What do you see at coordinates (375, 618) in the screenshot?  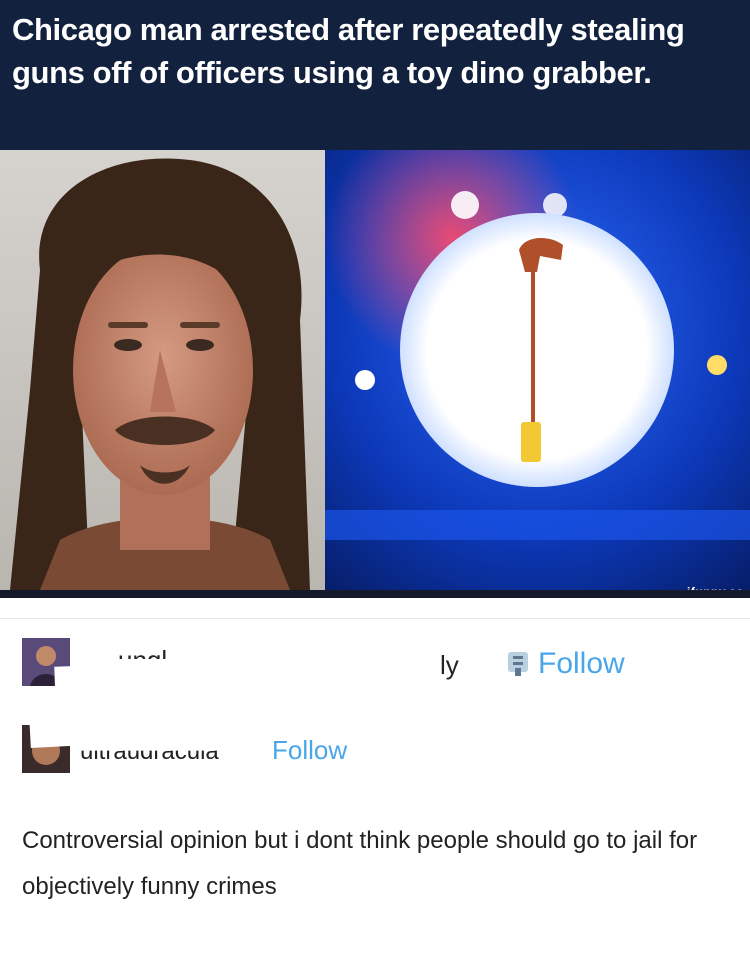 I see `separator` at bounding box center [375, 618].